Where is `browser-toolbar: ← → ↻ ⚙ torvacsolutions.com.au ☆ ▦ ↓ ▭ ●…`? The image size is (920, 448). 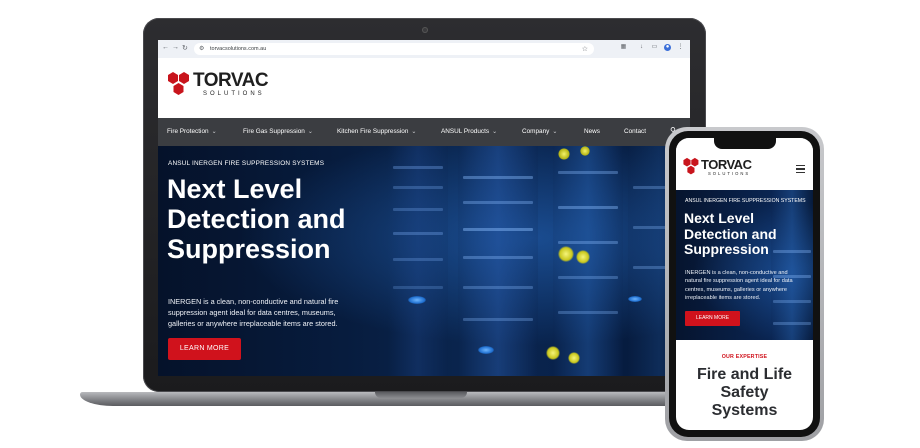 browser-toolbar: ← → ↻ ⚙ torvacsolutions.com.au ☆ ▦ ↓ ▭ ●… is located at coordinates (424, 49).